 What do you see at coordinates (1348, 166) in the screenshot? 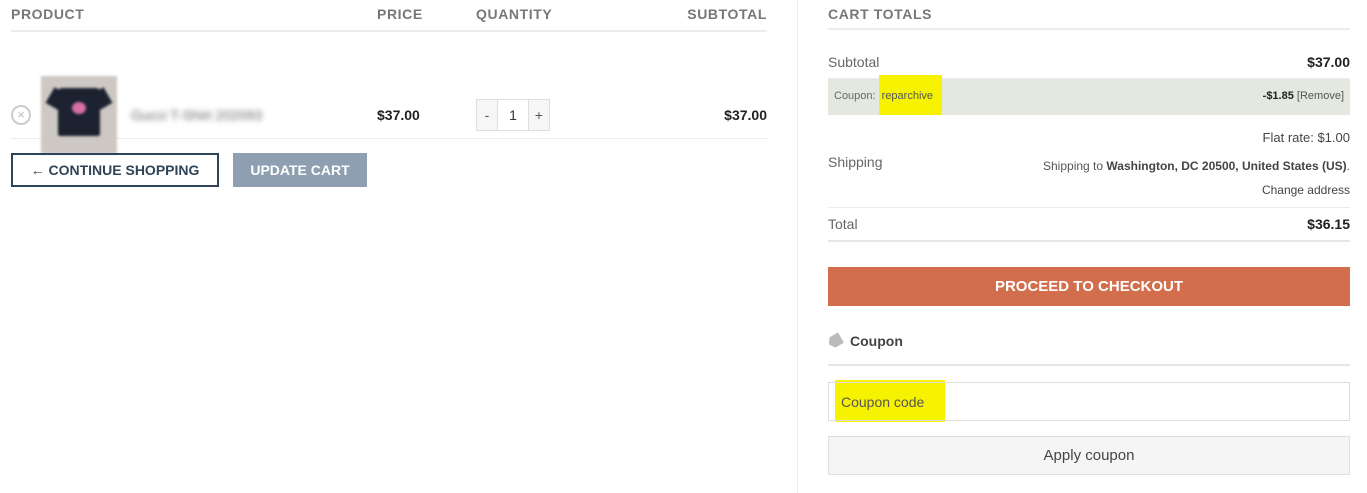
I see `shipping-period: .` at bounding box center [1348, 166].